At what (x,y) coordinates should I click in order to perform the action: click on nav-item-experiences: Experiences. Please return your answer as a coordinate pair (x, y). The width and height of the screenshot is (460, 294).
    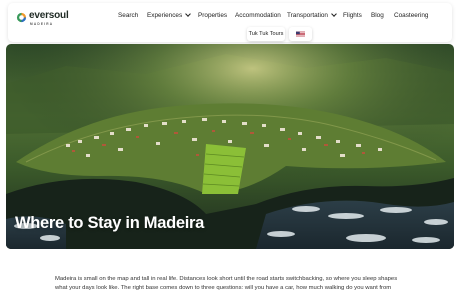
    Looking at the image, I should click on (169, 14).